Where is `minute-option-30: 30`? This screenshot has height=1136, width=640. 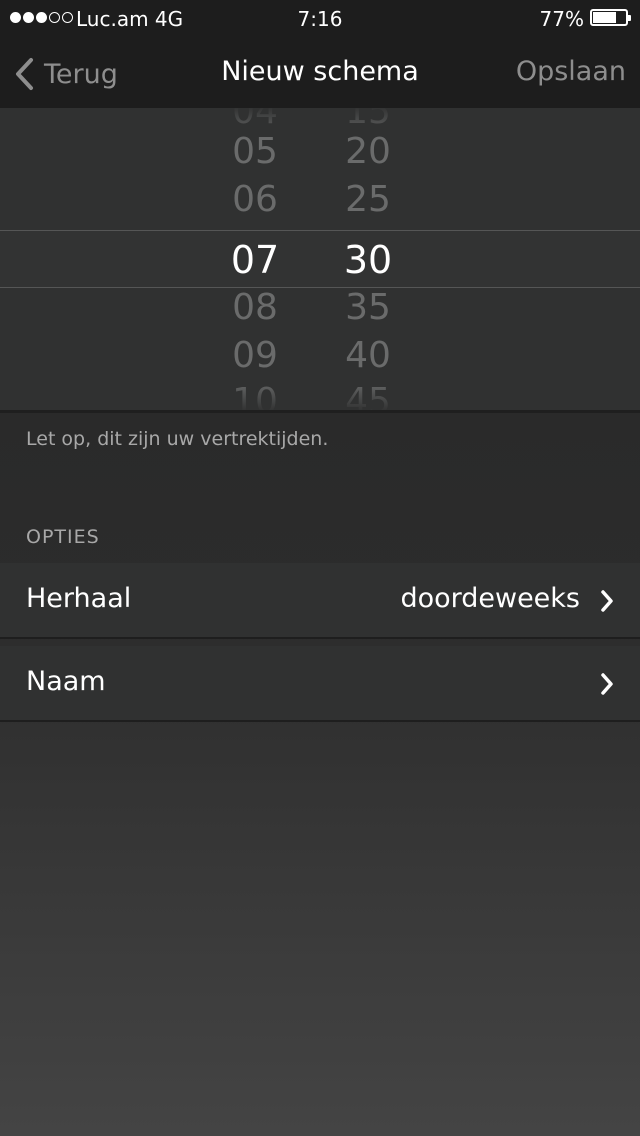
minute-option-30: 30 is located at coordinates (368, 260).